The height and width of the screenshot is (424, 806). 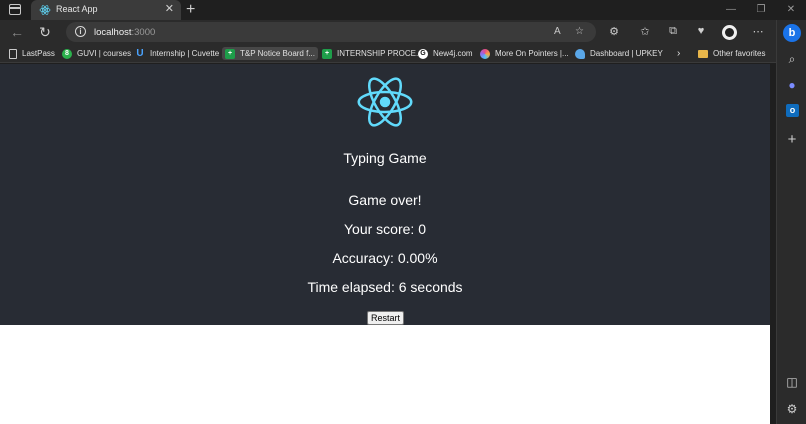 What do you see at coordinates (580, 53) in the screenshot?
I see `upkey-icon` at bounding box center [580, 53].